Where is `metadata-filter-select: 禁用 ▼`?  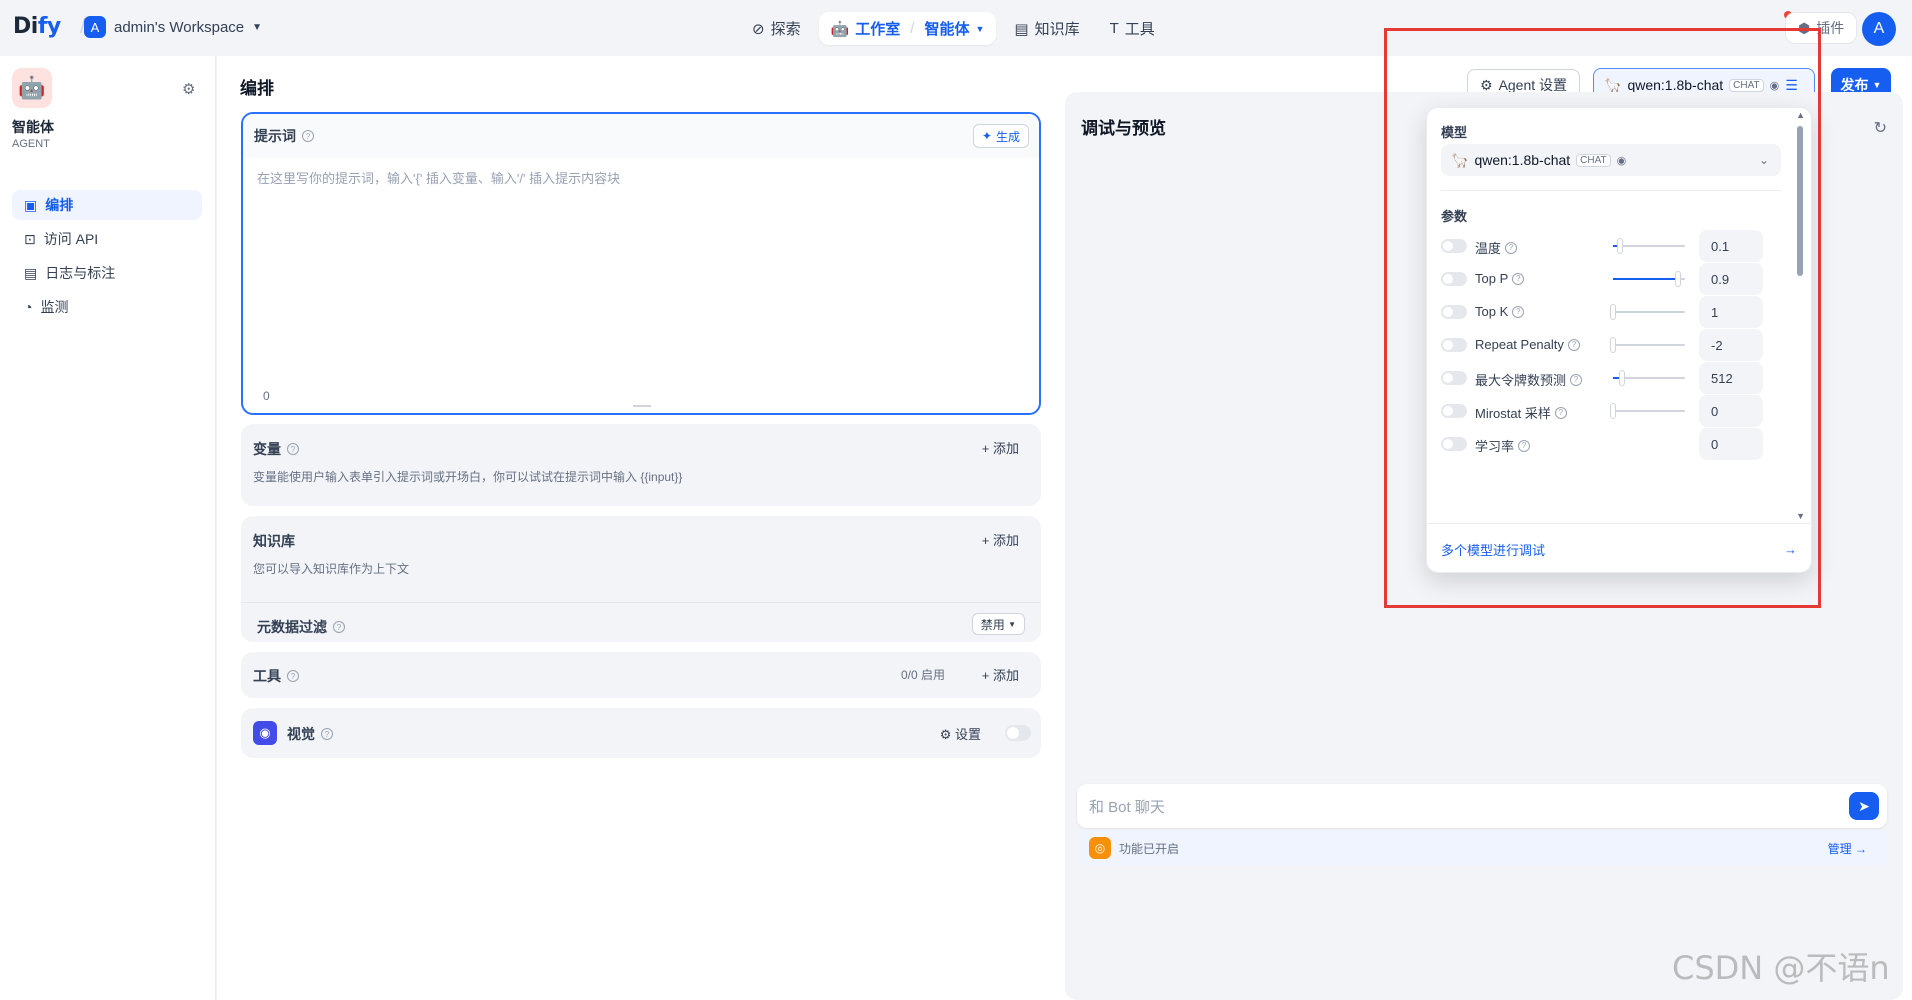 metadata-filter-select: 禁用 ▼ is located at coordinates (998, 624).